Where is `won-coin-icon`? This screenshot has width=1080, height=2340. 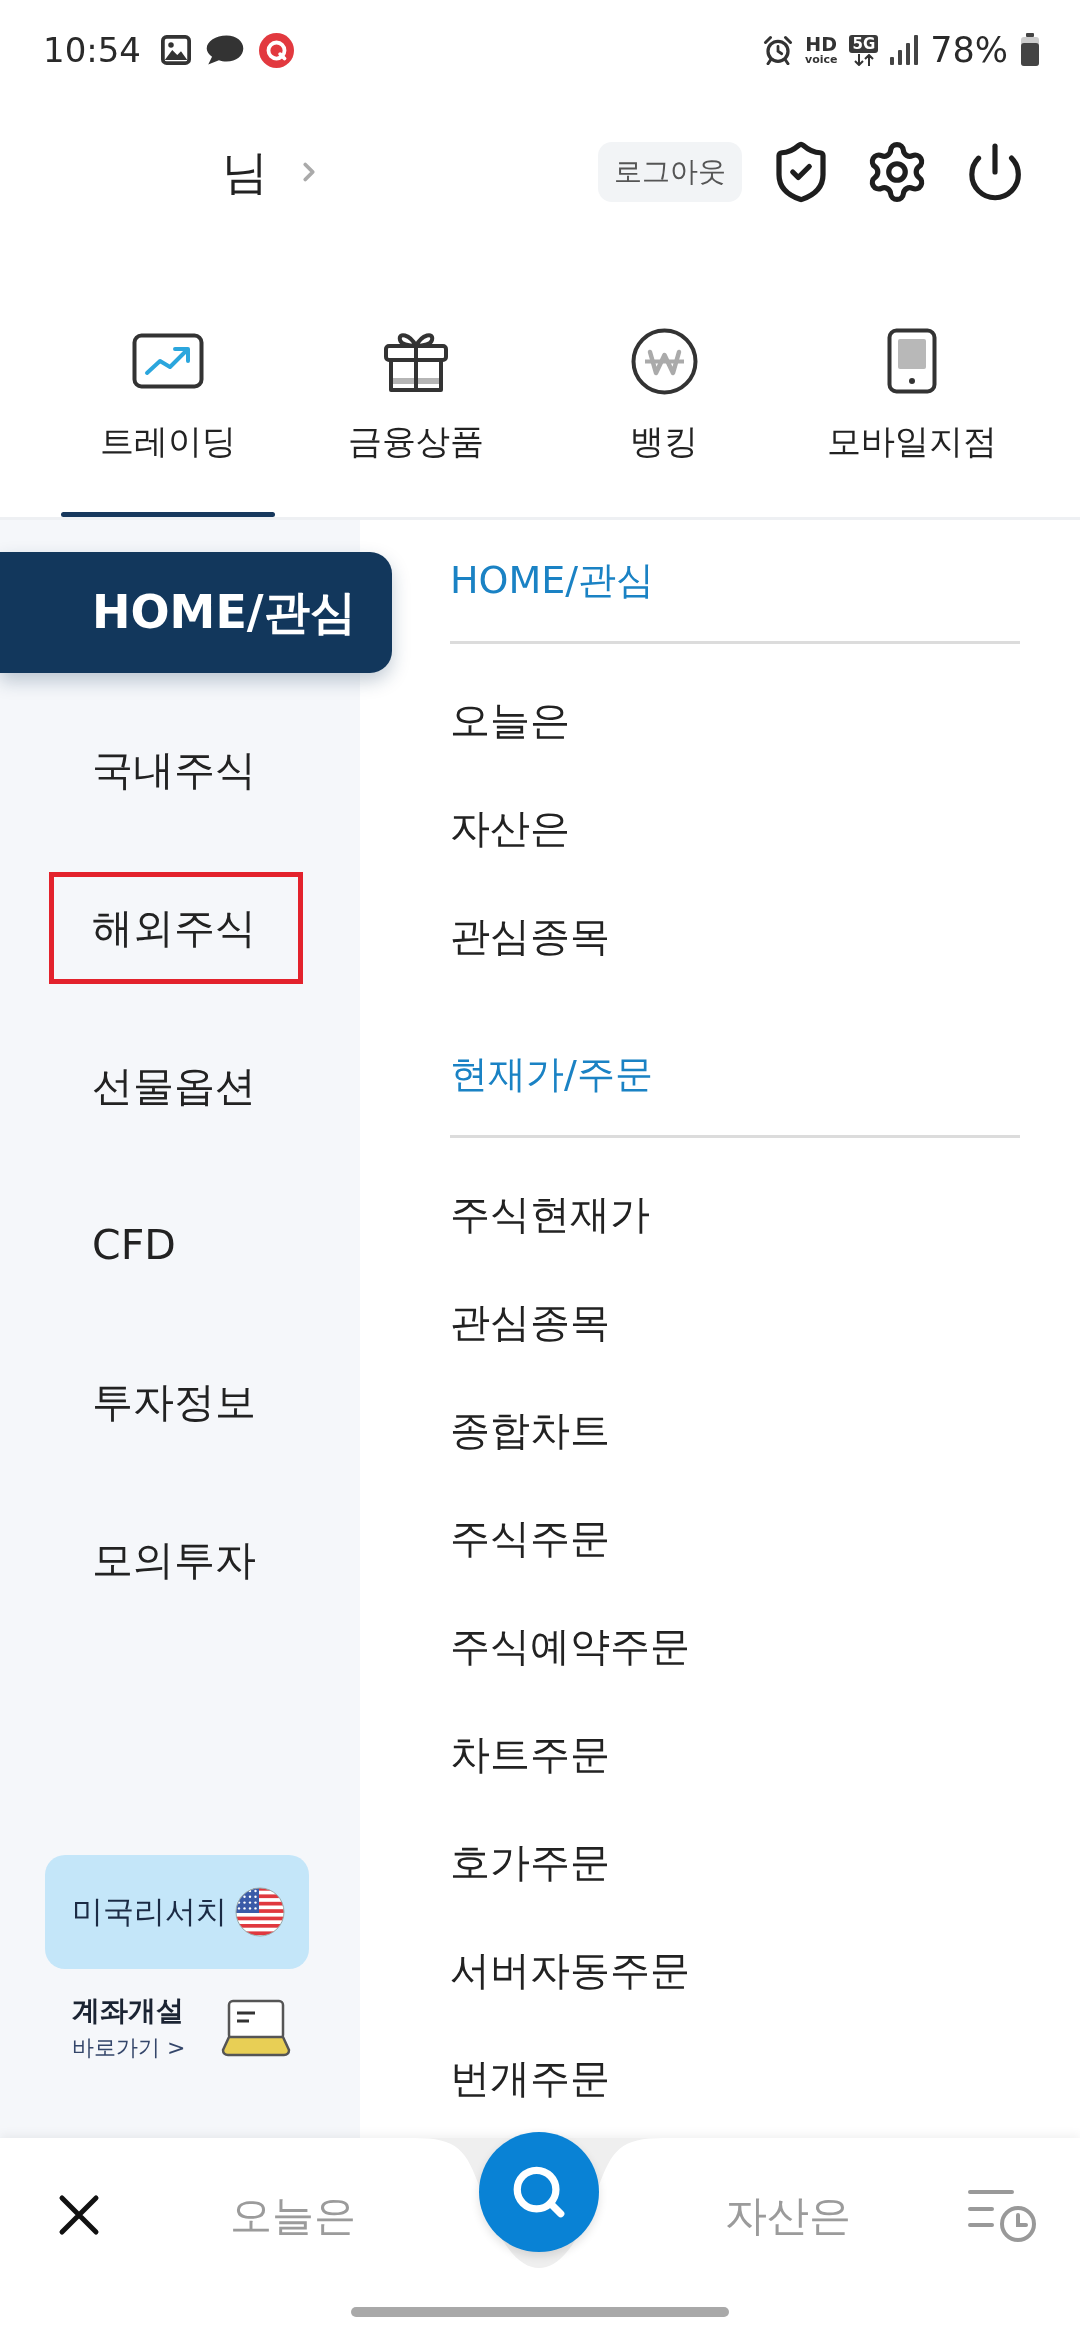 won-coin-icon is located at coordinates (664, 361).